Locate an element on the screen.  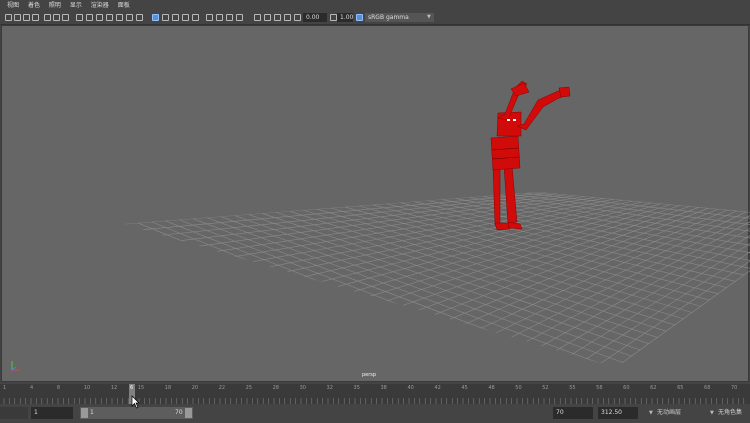
timeline-tick-label: 48 is located at coordinates (491, 388).